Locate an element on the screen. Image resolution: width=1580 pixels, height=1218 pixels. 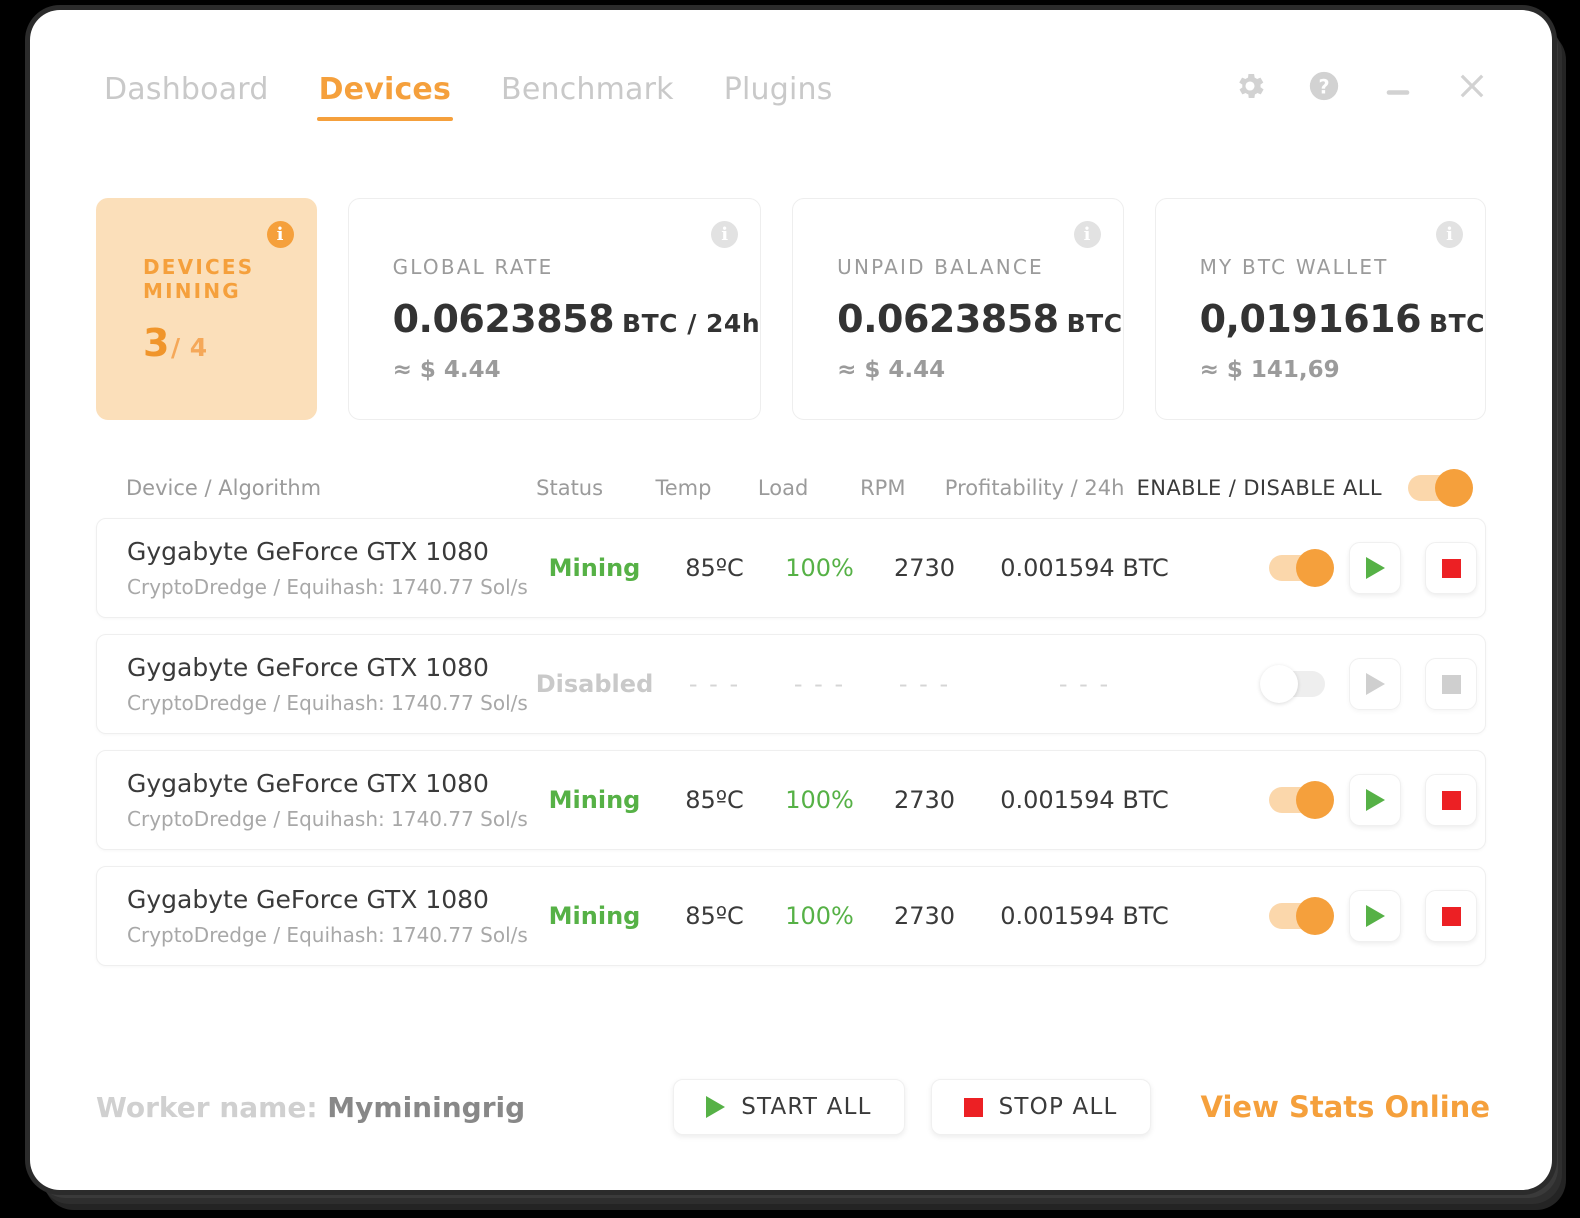
titlebar: Dashboard Devices Benchmark Plugins ? is located at coordinates (791, 72).